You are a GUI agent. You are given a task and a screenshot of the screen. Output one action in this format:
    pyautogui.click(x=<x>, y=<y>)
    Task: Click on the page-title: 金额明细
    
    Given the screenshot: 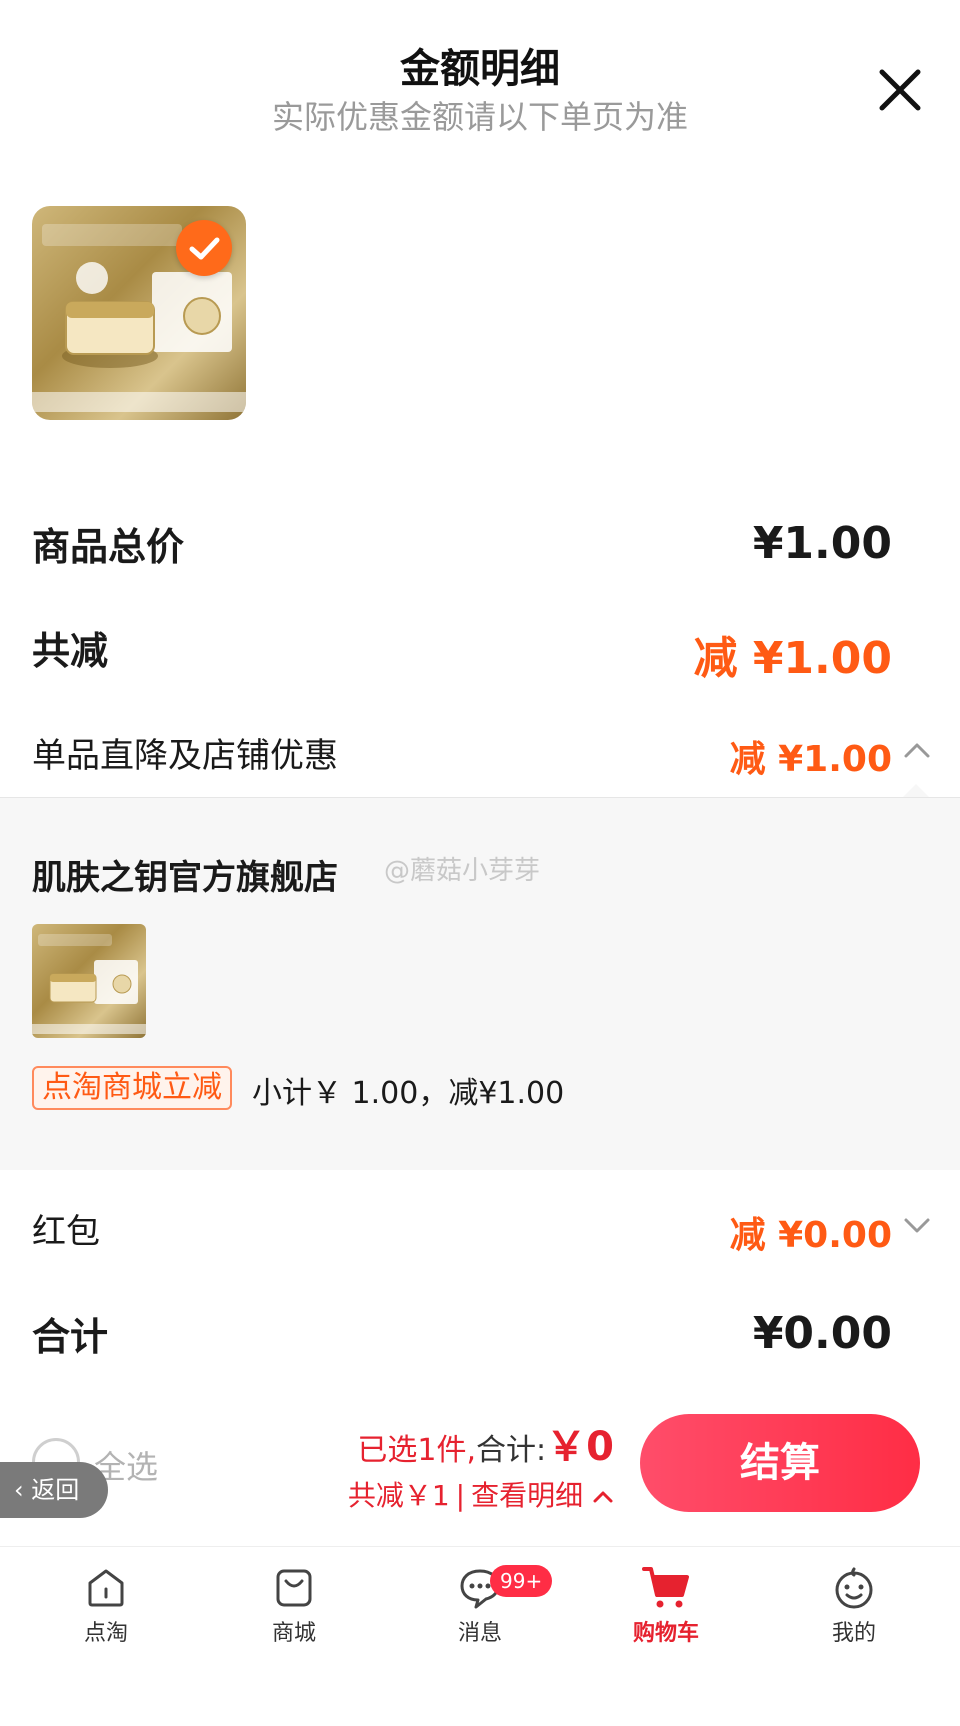 What is the action you would take?
    pyautogui.click(x=480, y=69)
    